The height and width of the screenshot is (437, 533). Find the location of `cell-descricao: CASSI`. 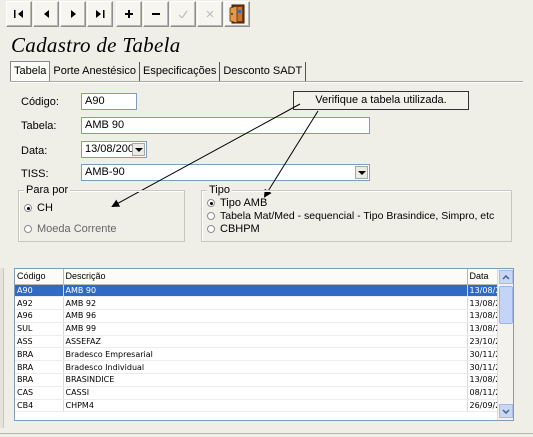

cell-descricao: CASSI is located at coordinates (265, 393).